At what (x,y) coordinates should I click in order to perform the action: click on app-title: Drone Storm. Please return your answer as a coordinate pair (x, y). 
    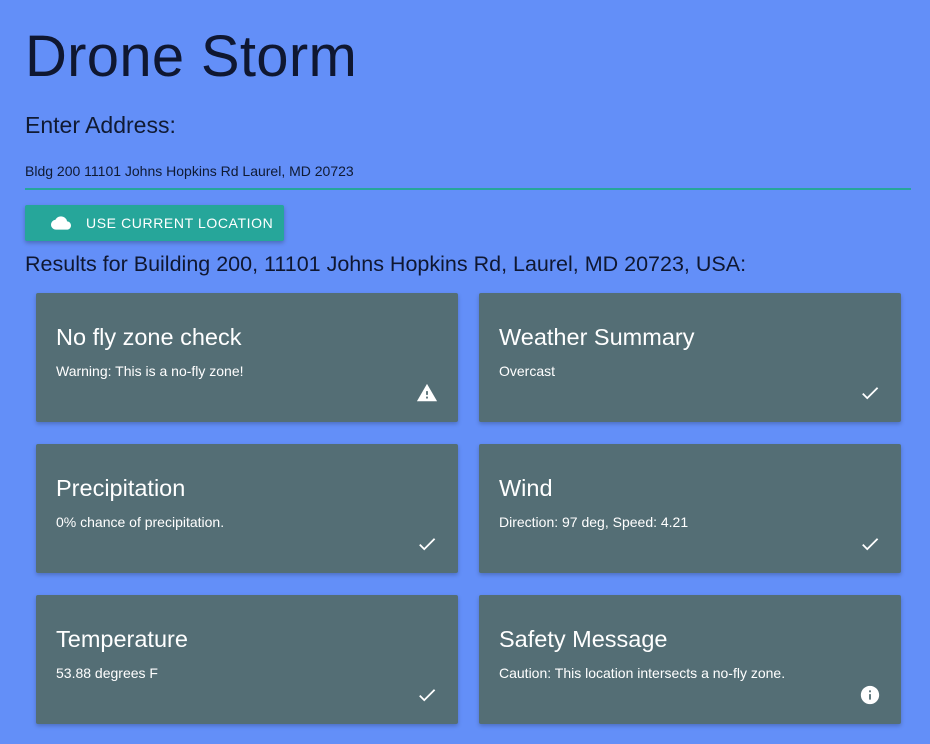
    Looking at the image, I should click on (191, 56).